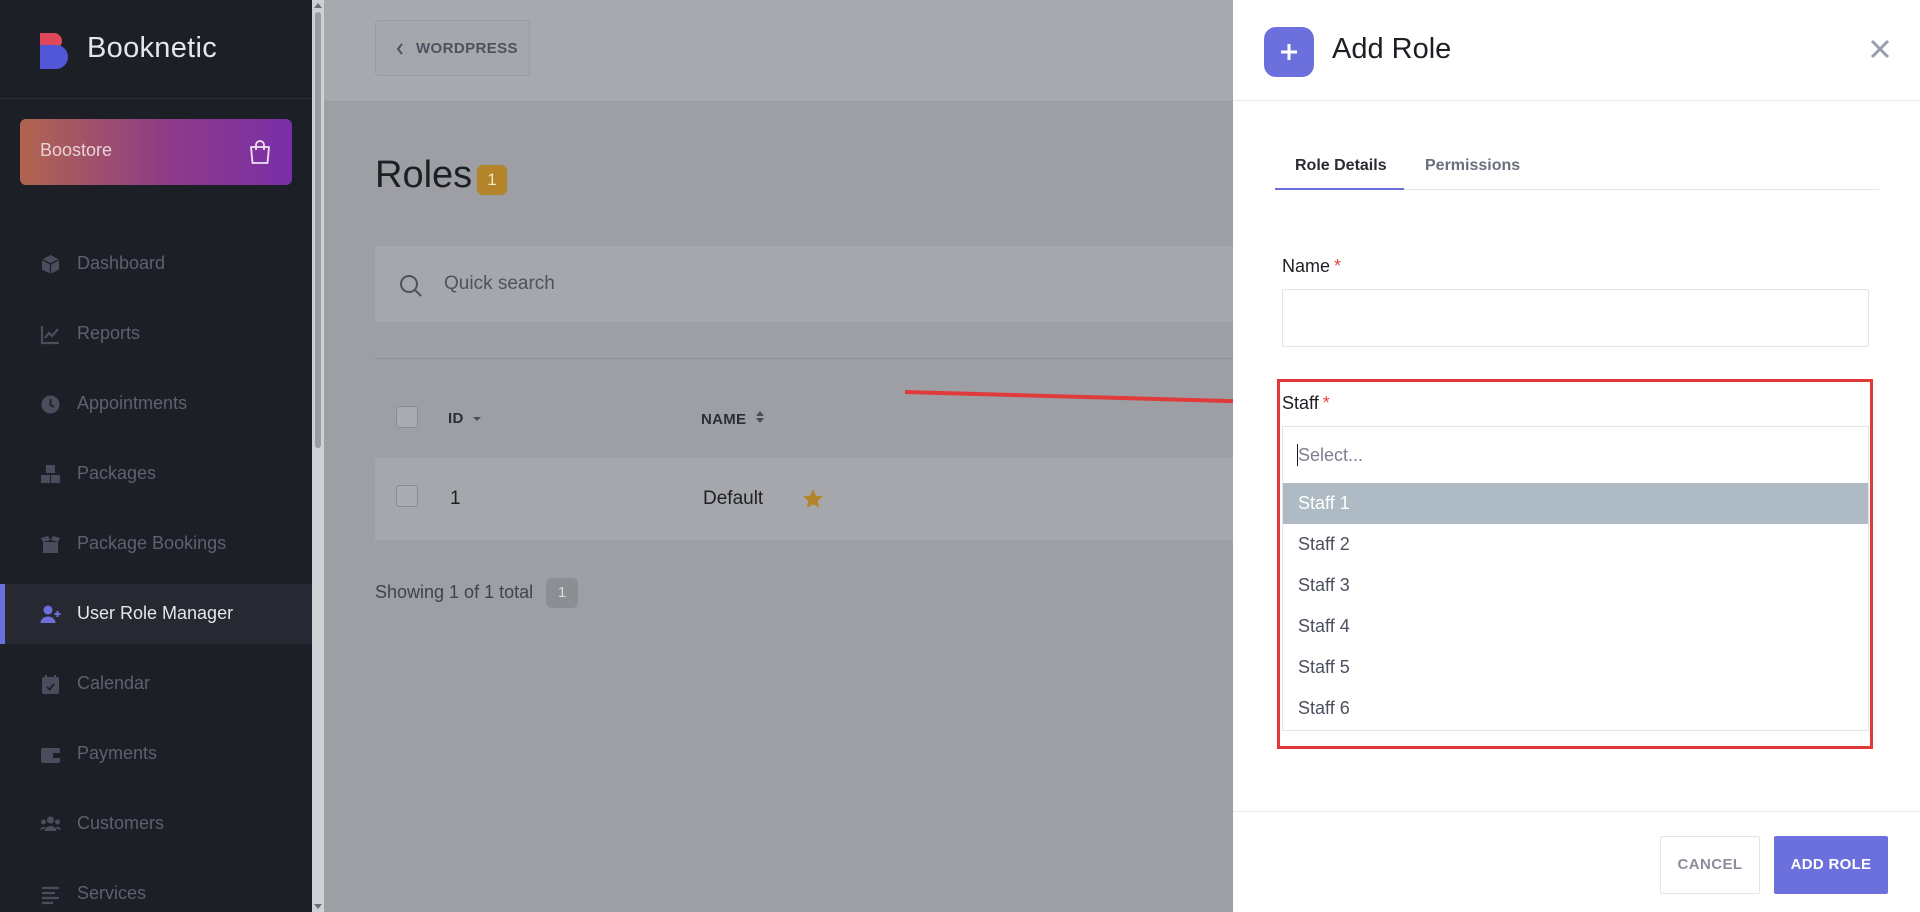  Describe the element at coordinates (1575, 626) in the screenshot. I see `staff-option: Staff 4` at that location.